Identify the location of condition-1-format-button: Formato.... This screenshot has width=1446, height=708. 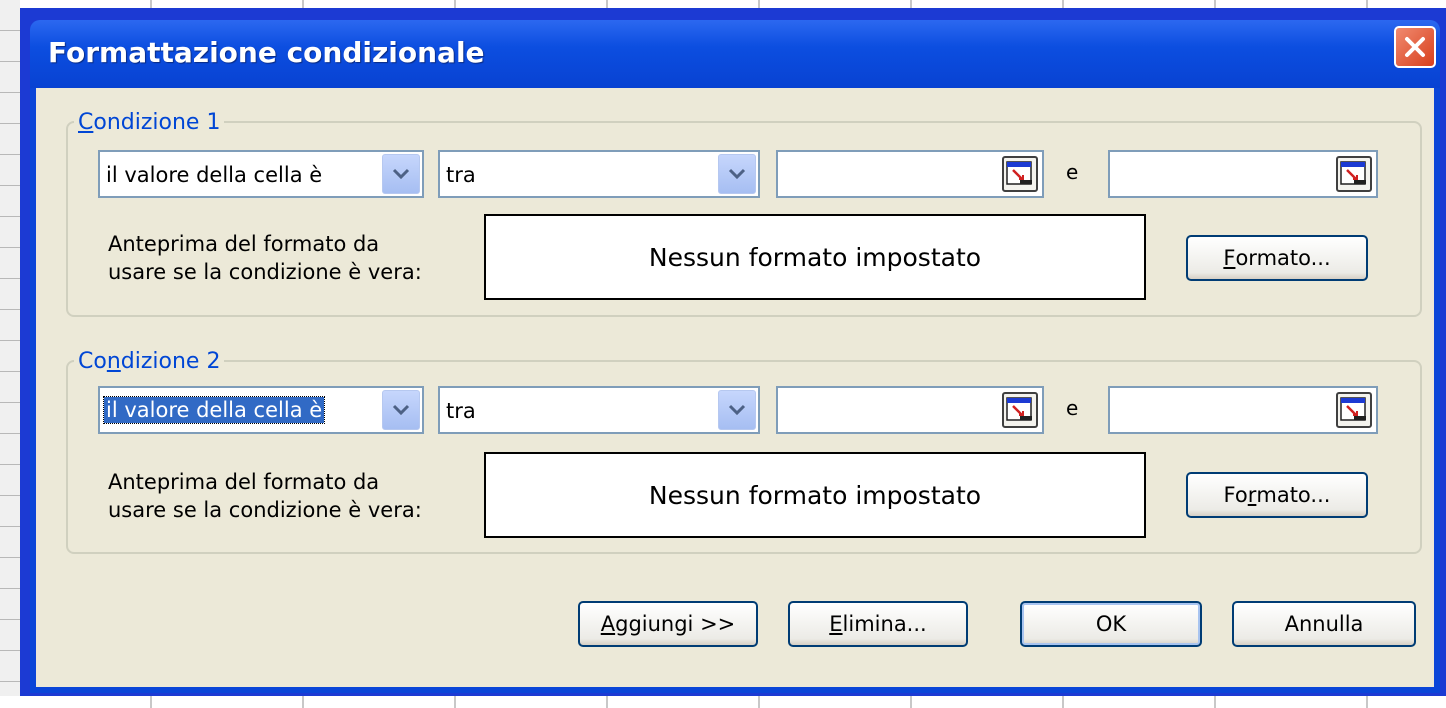
(1277, 258).